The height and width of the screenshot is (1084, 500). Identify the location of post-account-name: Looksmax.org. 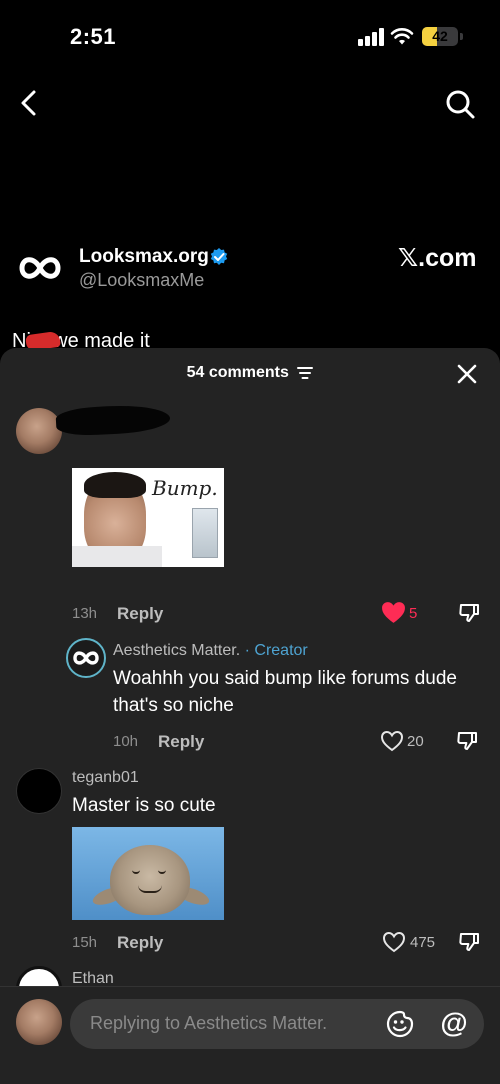
(144, 257).